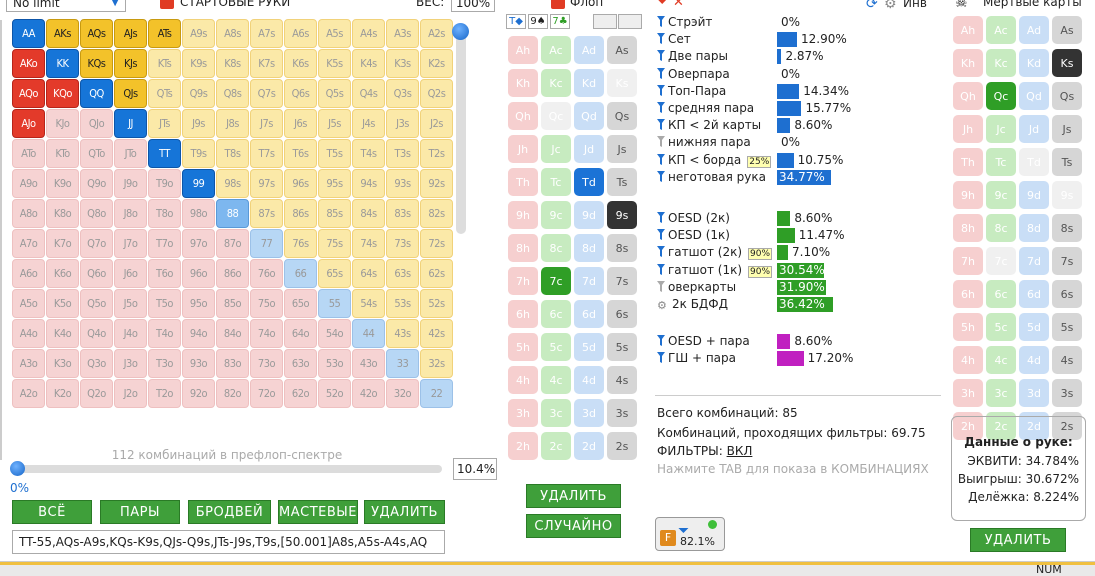 This screenshot has height=576, width=1095. I want to click on hand-cell: KJs, so click(130, 63).